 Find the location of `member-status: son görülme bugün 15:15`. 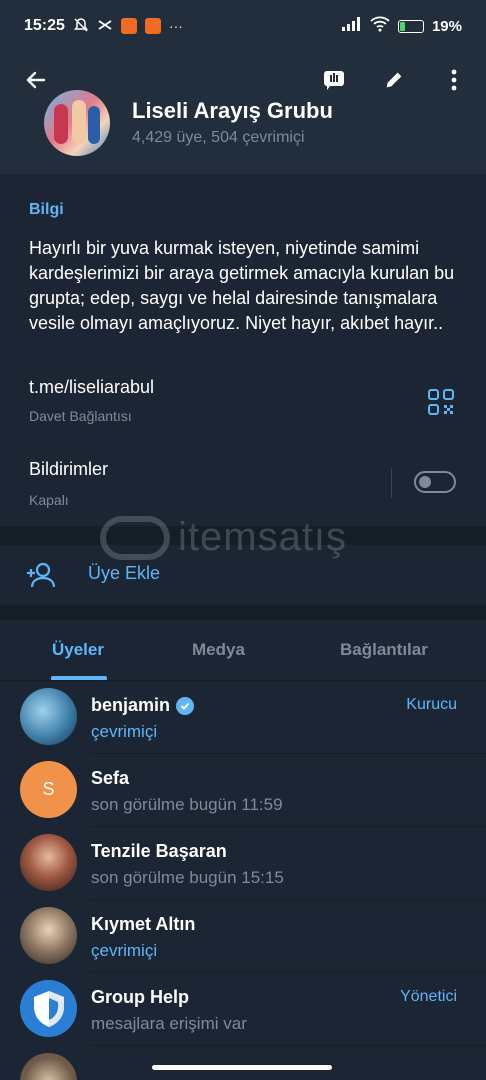

member-status: son görülme bugün 15:15 is located at coordinates (187, 877).